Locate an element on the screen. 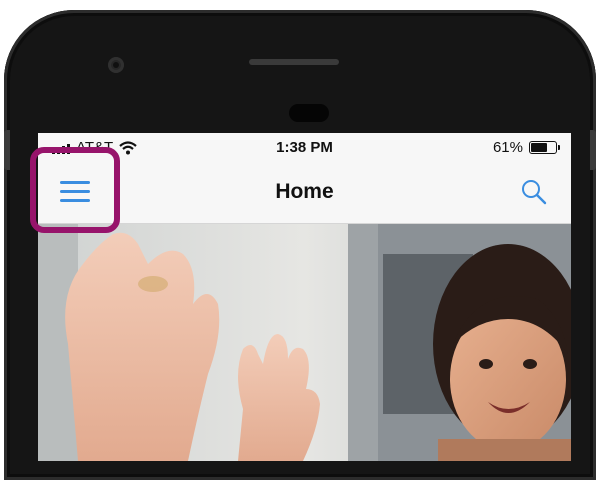  battery-icon is located at coordinates (544, 147).